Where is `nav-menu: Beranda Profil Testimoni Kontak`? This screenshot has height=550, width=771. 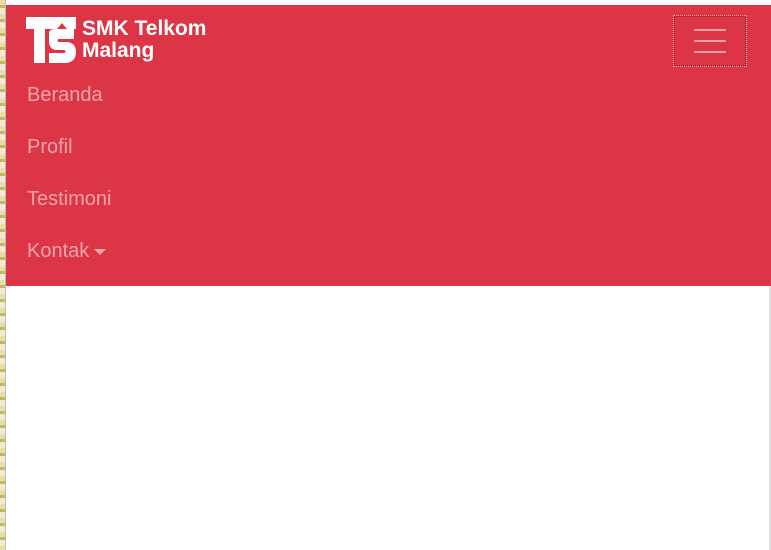
nav-menu: Beranda Profil Testimoni Kontak is located at coordinates (69, 185).